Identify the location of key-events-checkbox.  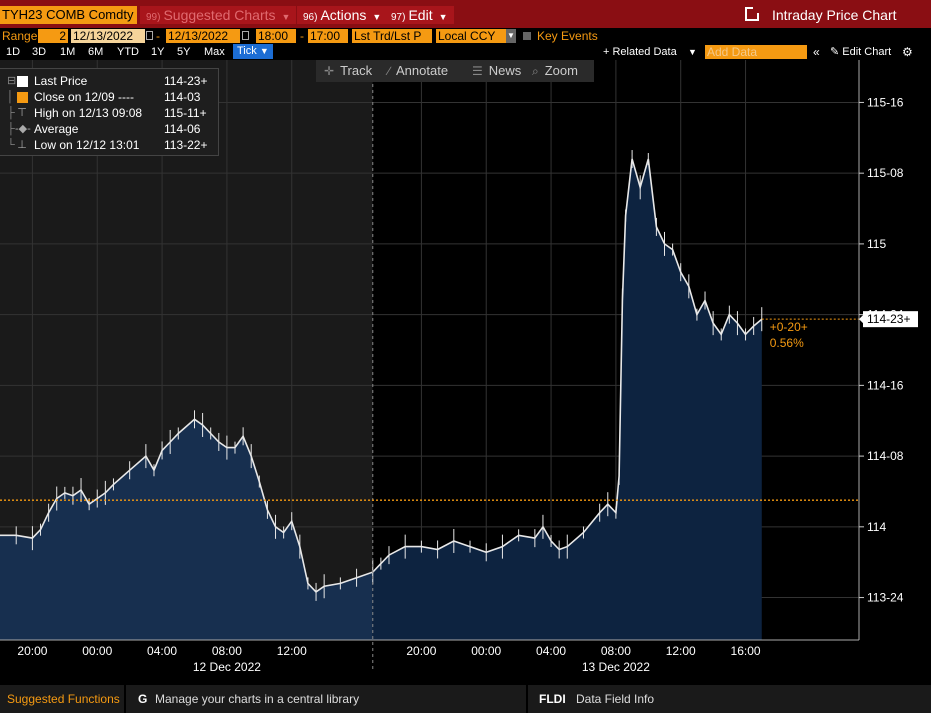
(527, 36).